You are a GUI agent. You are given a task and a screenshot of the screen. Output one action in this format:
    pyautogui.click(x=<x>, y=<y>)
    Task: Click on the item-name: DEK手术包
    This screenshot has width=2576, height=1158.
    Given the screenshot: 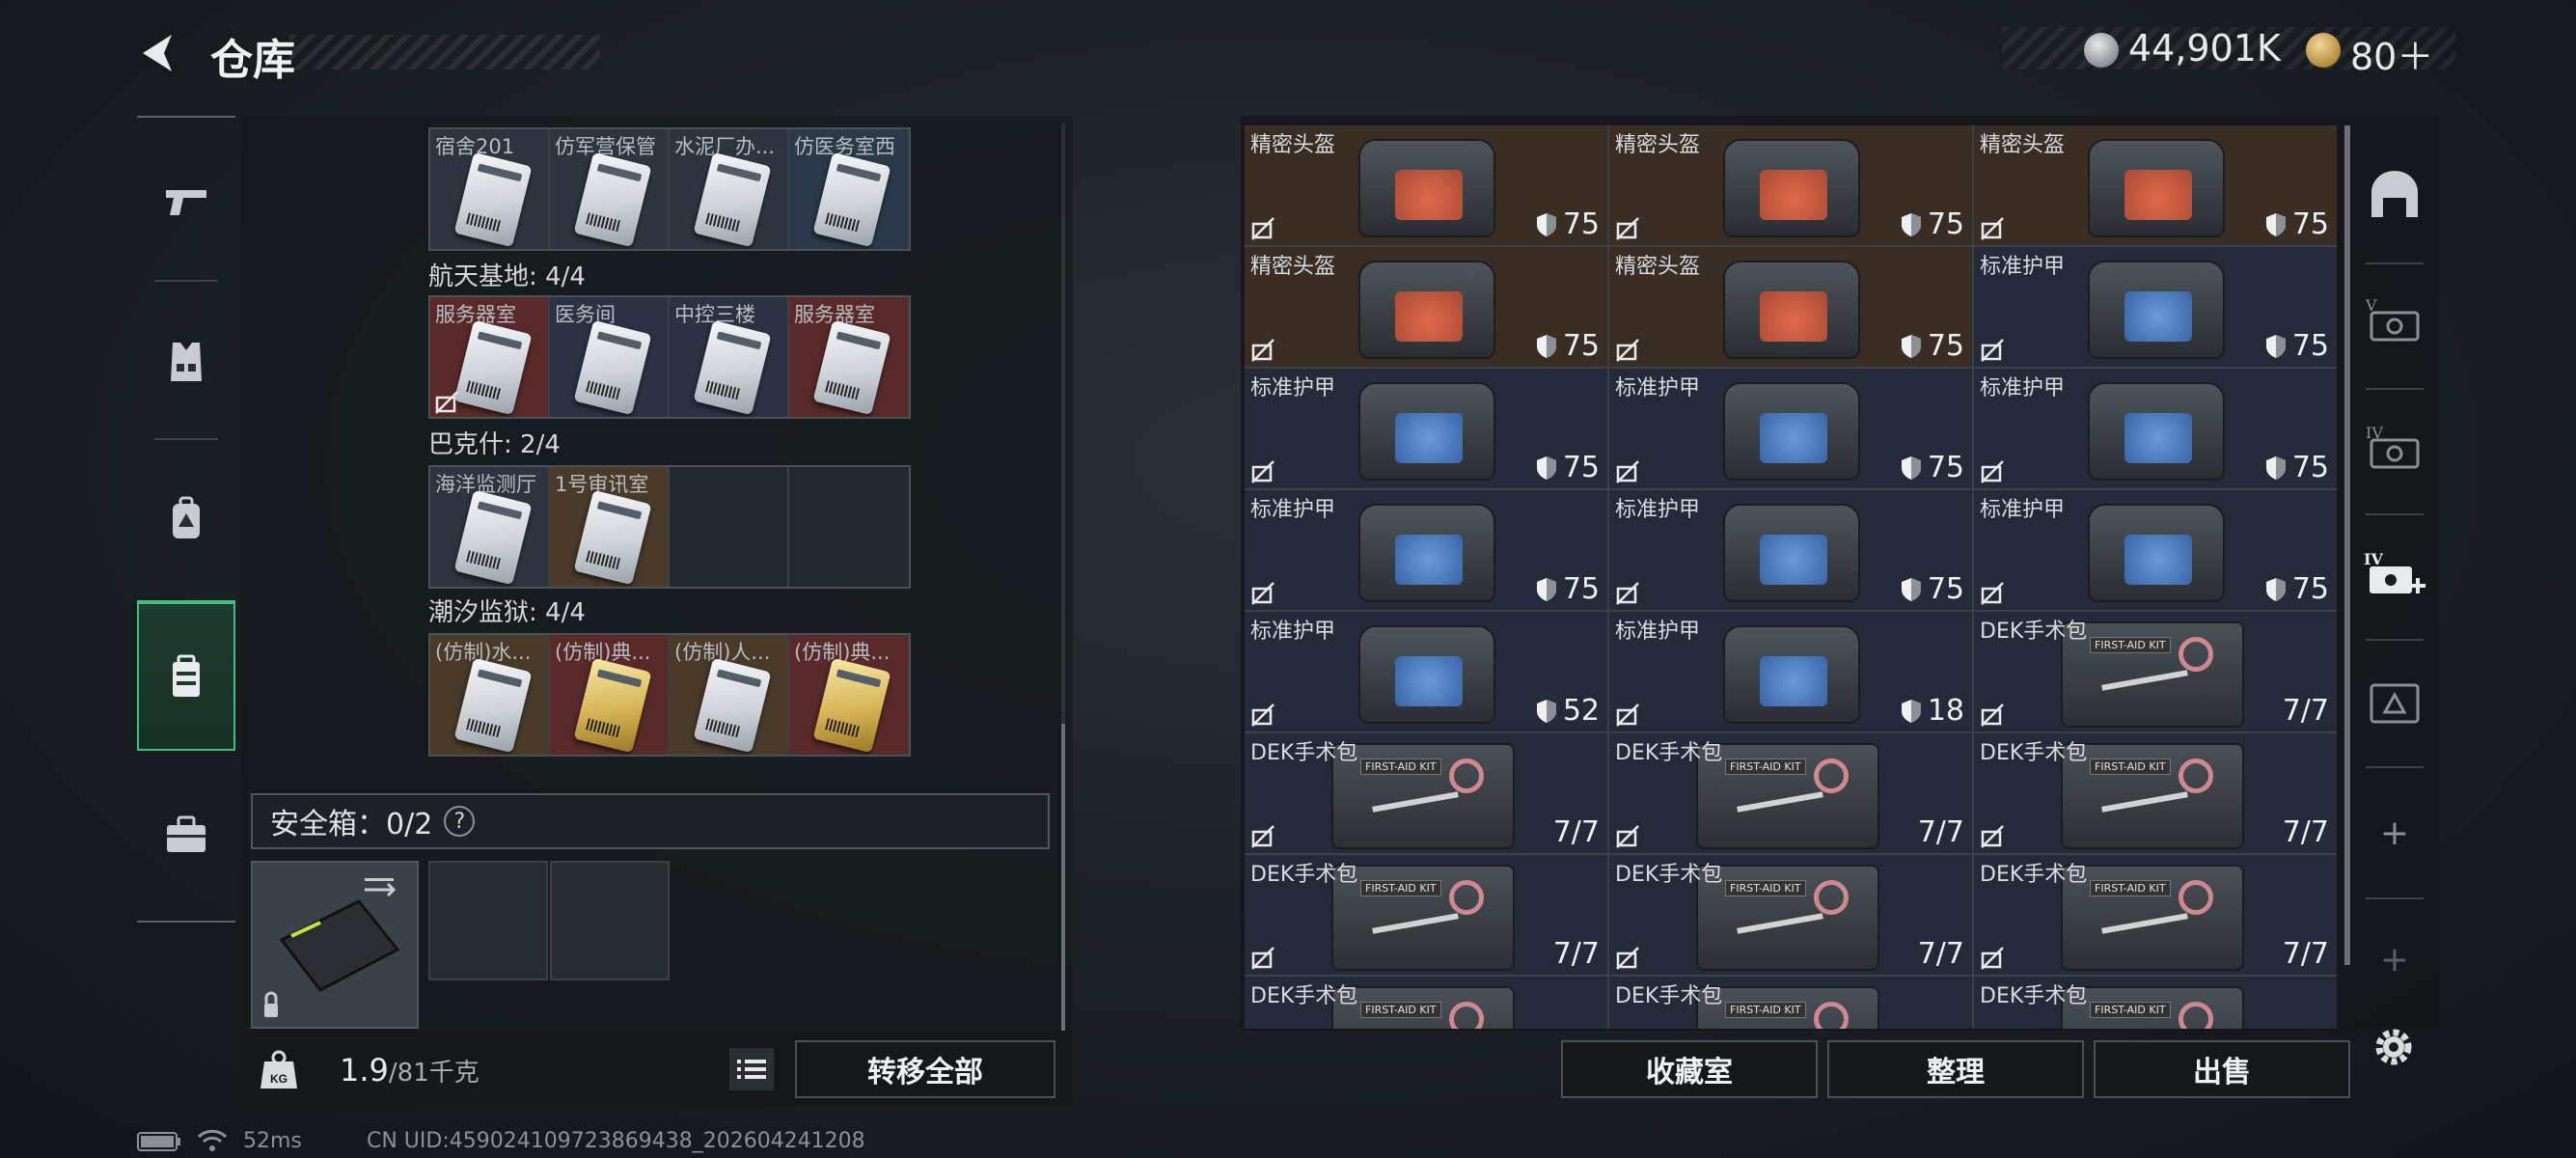 What is the action you would take?
    pyautogui.click(x=1304, y=875)
    